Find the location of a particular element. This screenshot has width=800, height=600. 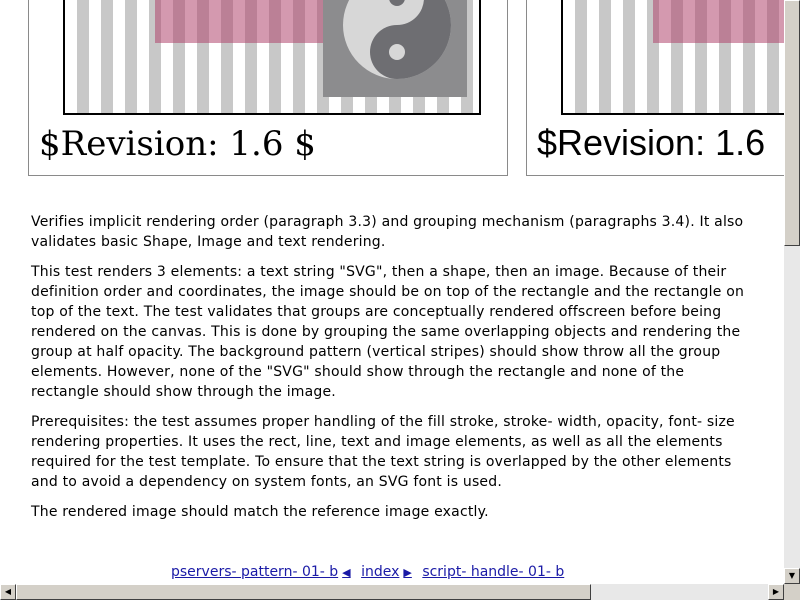

scrollbar-corner is located at coordinates (792, 592).